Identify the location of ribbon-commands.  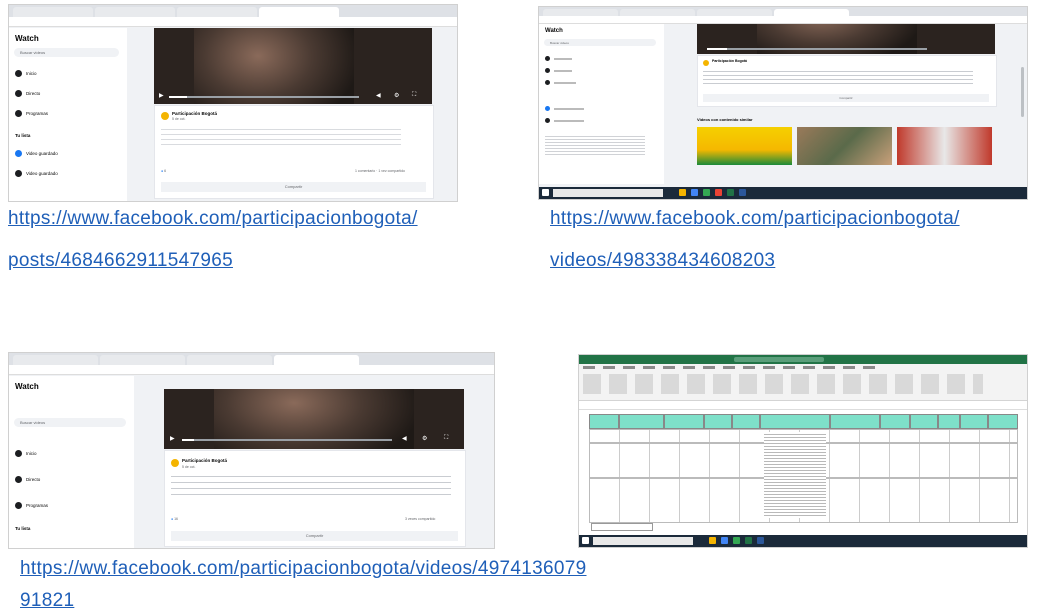
(783, 384).